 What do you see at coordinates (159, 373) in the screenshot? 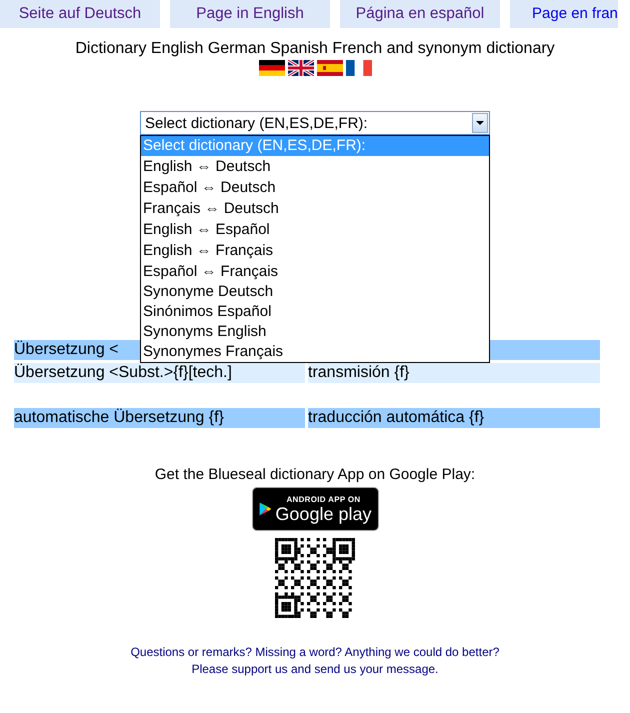
I see `table-cell: Übersetzung <Subst.>{f}[tech.]` at bounding box center [159, 373].